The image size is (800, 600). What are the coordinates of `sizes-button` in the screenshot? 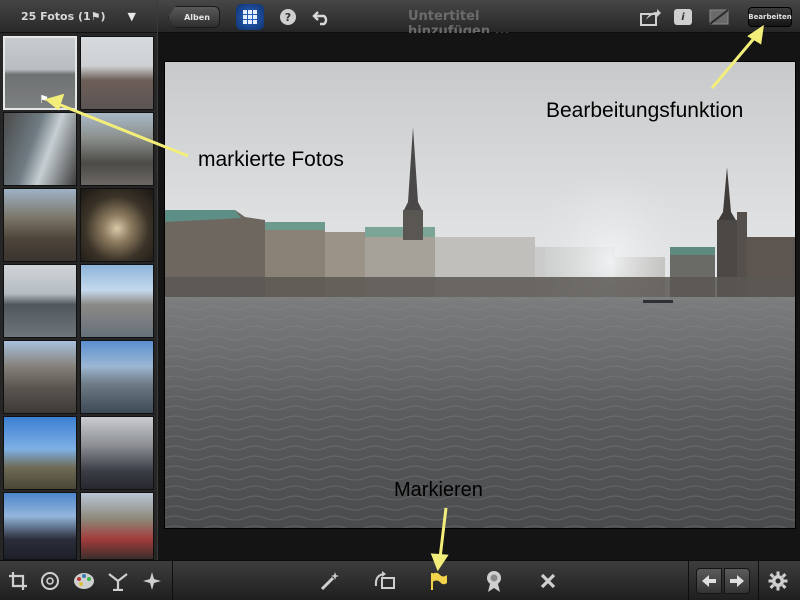 It's located at (118, 581).